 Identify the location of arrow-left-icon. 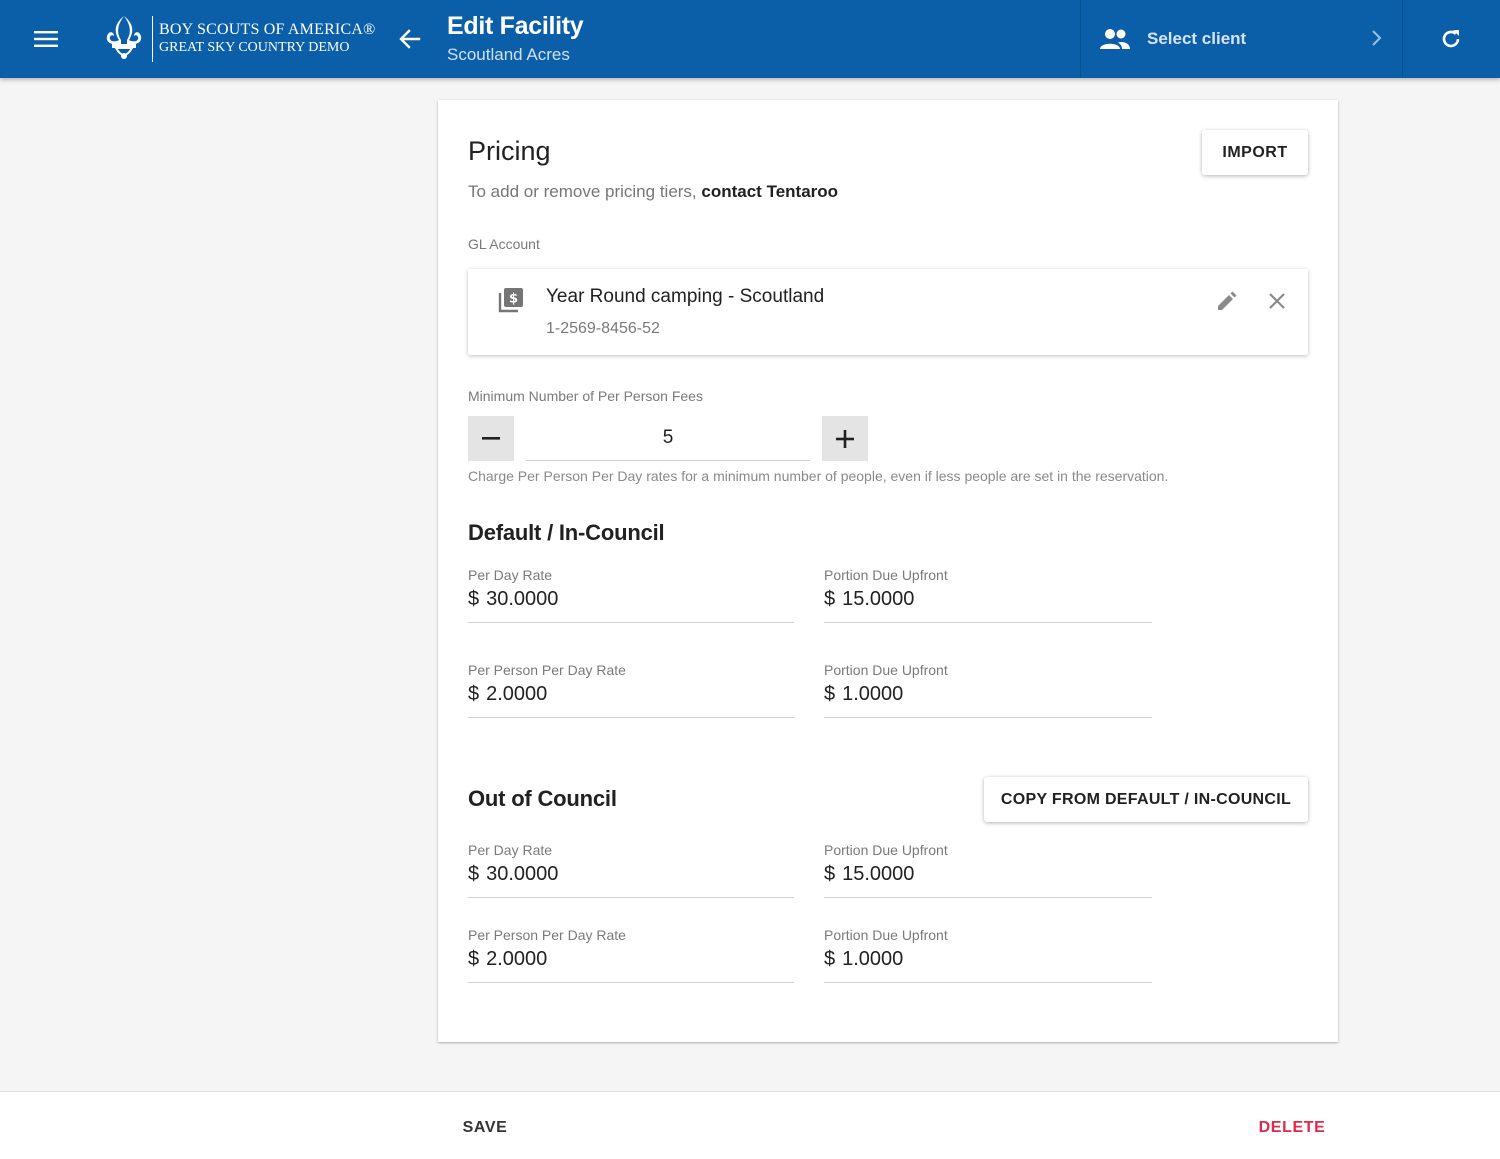
(410, 39).